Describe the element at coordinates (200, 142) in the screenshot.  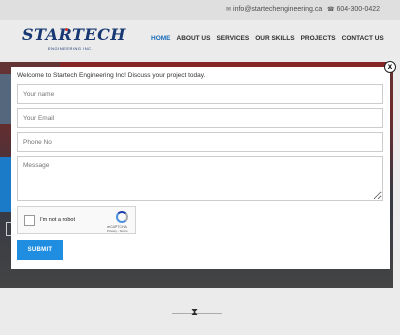
I see `phone-input` at that location.